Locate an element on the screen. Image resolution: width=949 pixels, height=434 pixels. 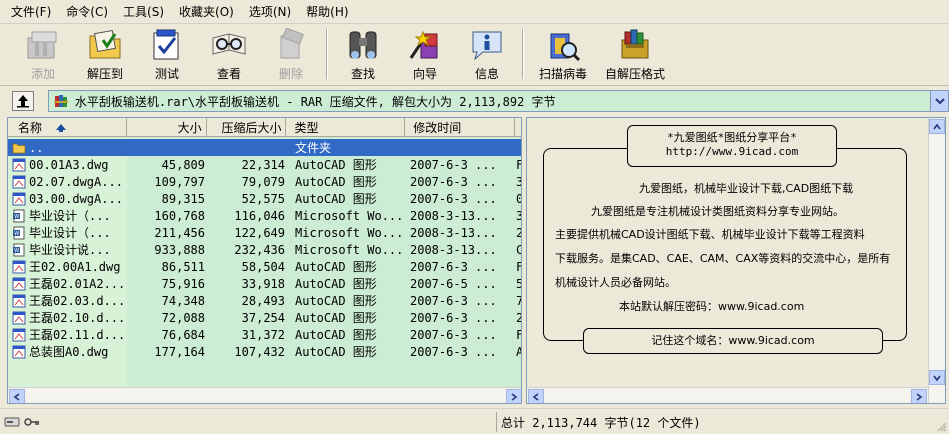
vertical-scrollbar is located at coordinates (936, 260).